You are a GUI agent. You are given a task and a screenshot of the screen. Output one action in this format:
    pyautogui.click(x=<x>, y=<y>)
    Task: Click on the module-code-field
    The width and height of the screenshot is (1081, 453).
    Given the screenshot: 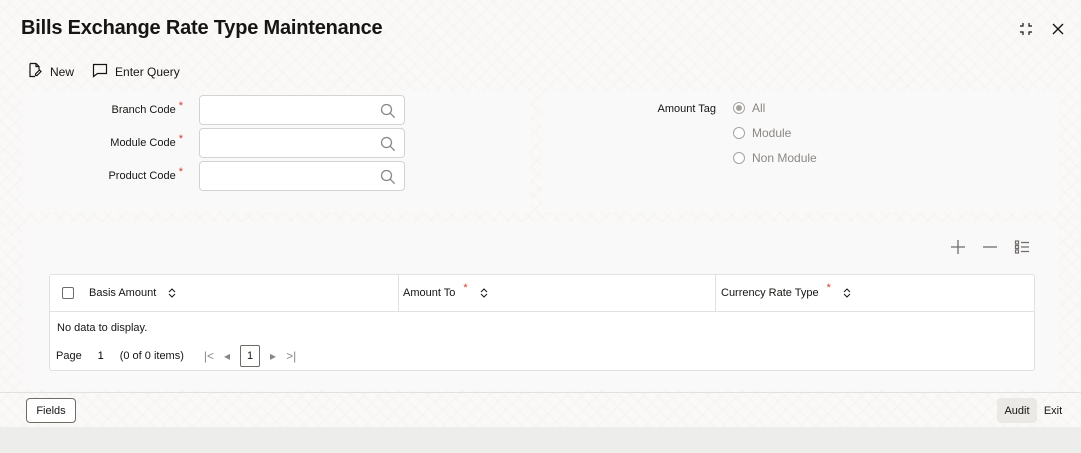 What is the action you would take?
    pyautogui.click(x=302, y=143)
    